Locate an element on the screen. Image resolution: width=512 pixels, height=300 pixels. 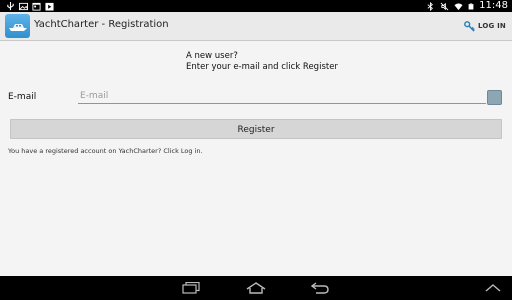
intro-line-2: Enter your e-mail and click Register is located at coordinates (262, 67).